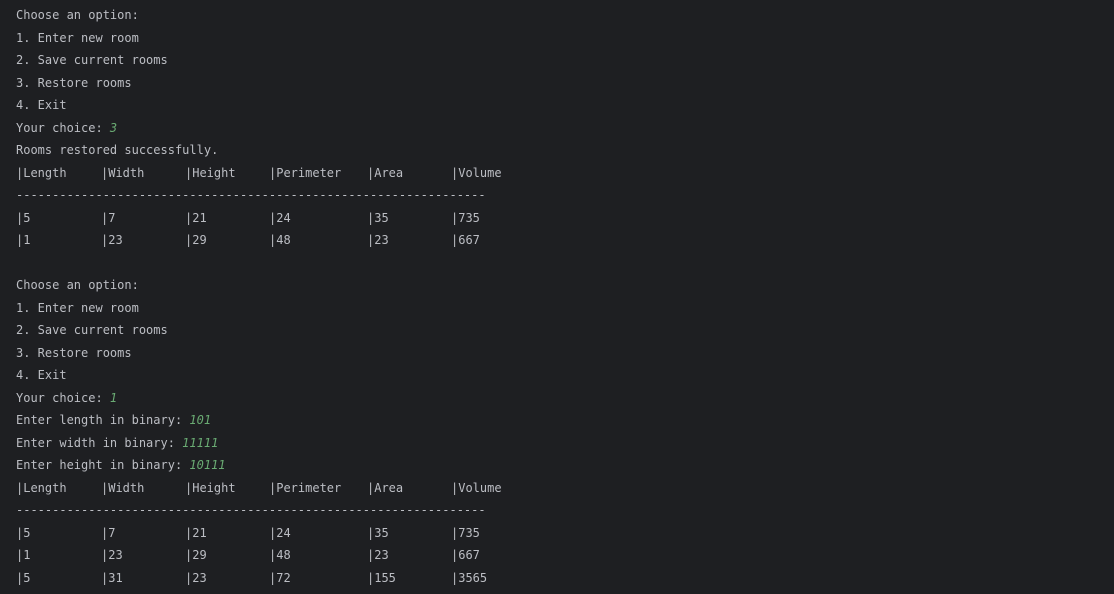 The width and height of the screenshot is (1114, 594). Describe the element at coordinates (556, 128) in the screenshot. I see `choice-line: Your choice: 3` at that location.